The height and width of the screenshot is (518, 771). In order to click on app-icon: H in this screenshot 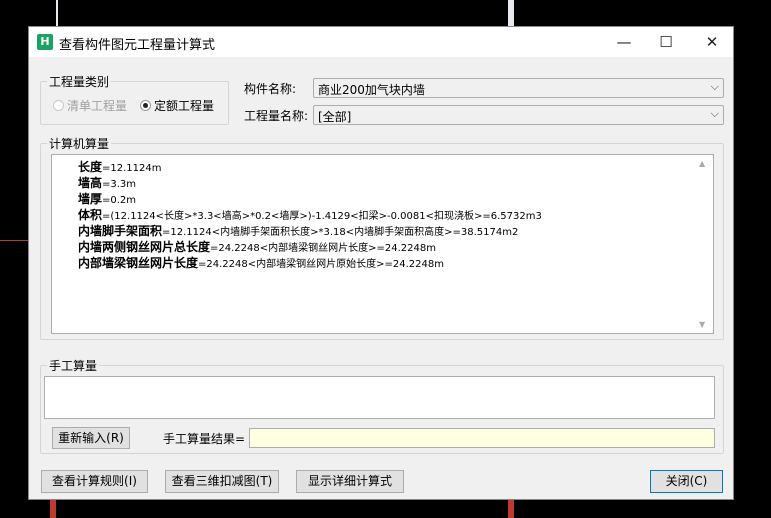, I will do `click(45, 42)`.